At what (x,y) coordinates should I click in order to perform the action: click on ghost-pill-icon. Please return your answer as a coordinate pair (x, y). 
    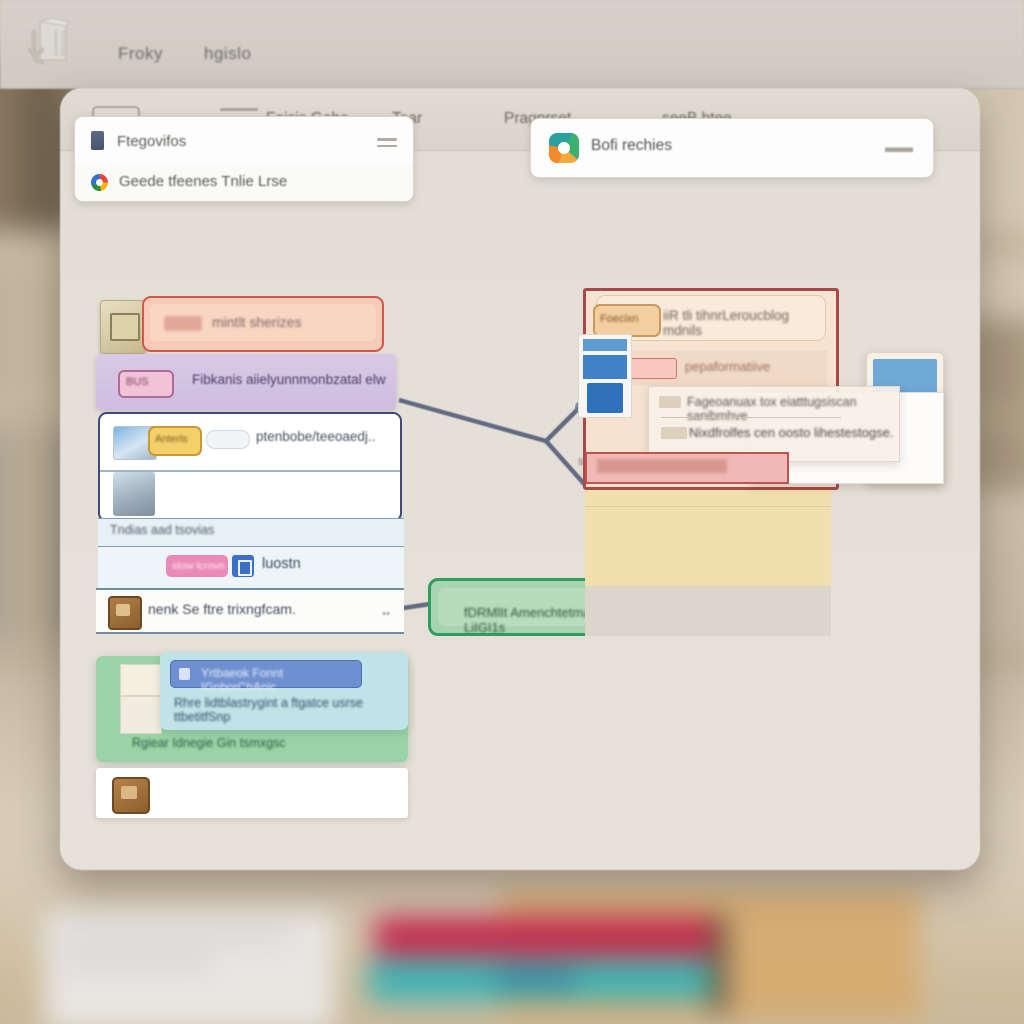
    Looking at the image, I should click on (228, 439).